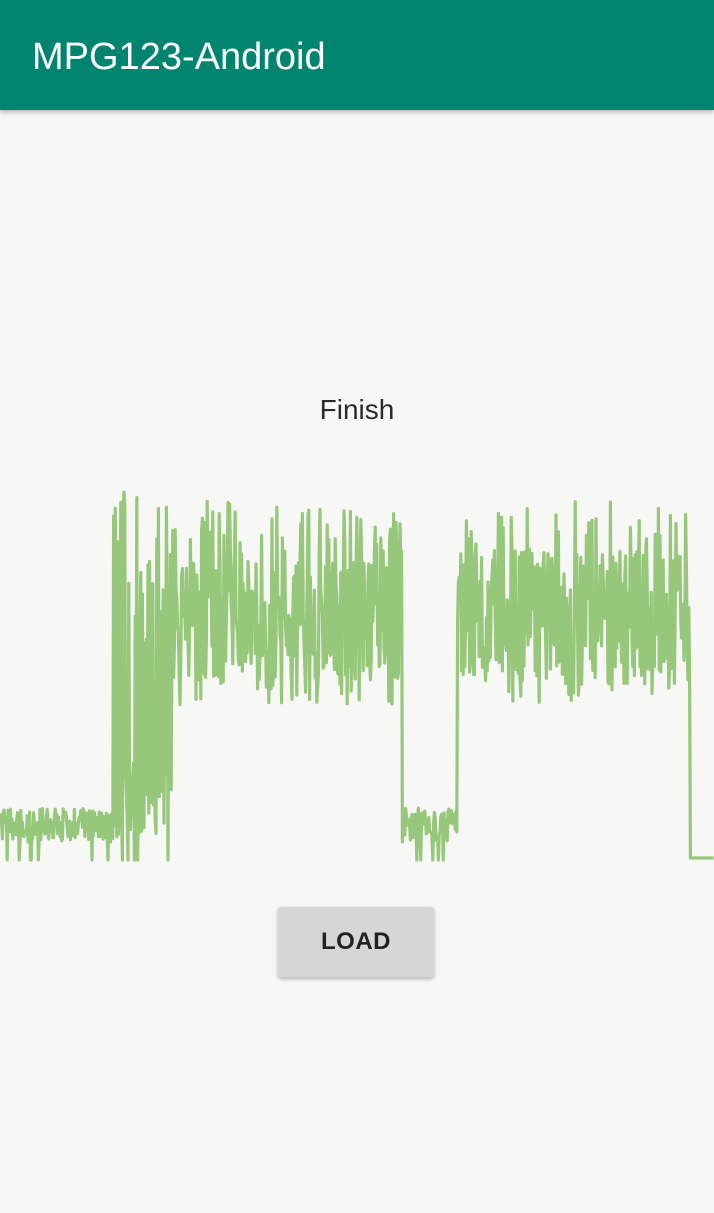 This screenshot has width=714, height=1213. Describe the element at coordinates (357, 55) in the screenshot. I see `app-bar: MPG123-Android` at that location.